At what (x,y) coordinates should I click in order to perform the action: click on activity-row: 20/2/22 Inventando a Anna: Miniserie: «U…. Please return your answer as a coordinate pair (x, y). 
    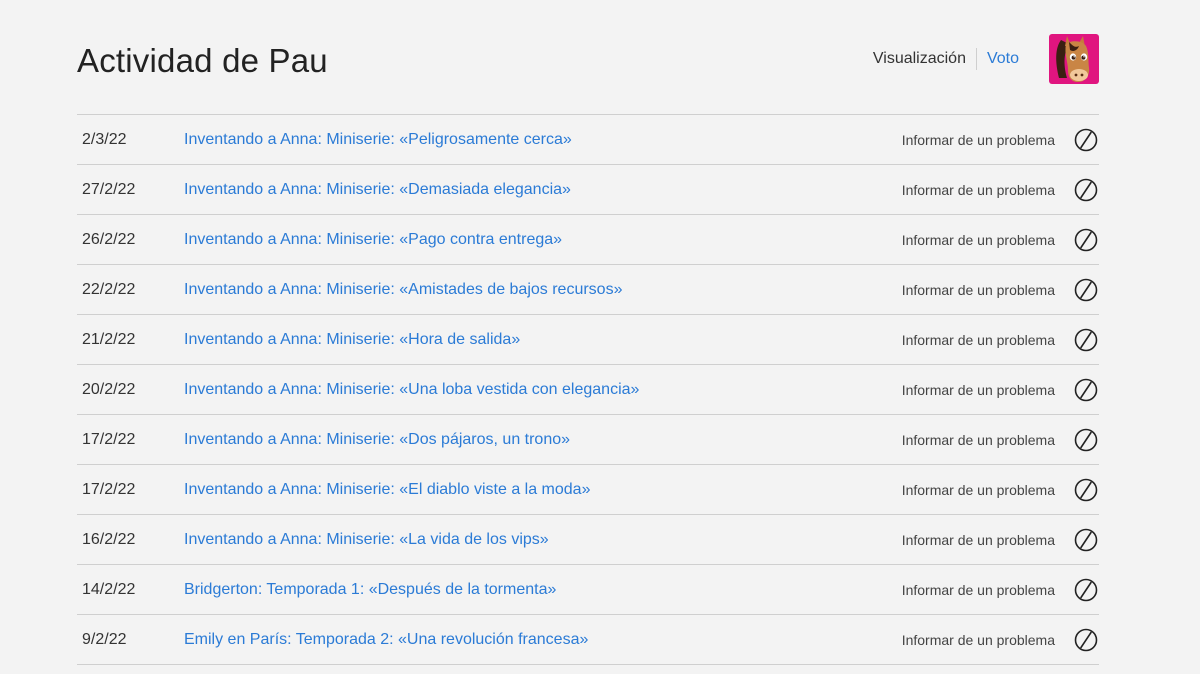
    Looking at the image, I should click on (588, 390).